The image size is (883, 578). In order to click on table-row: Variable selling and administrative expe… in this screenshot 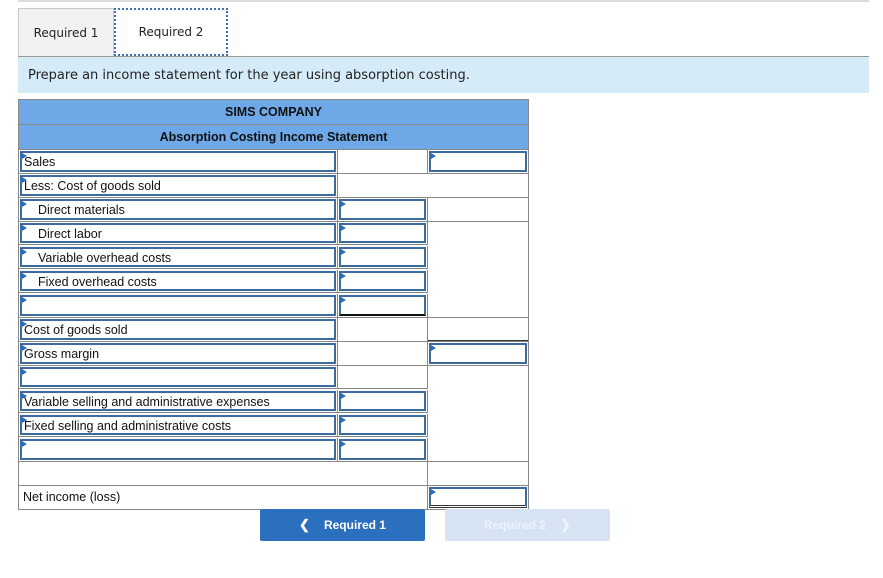, I will do `click(273, 402)`.